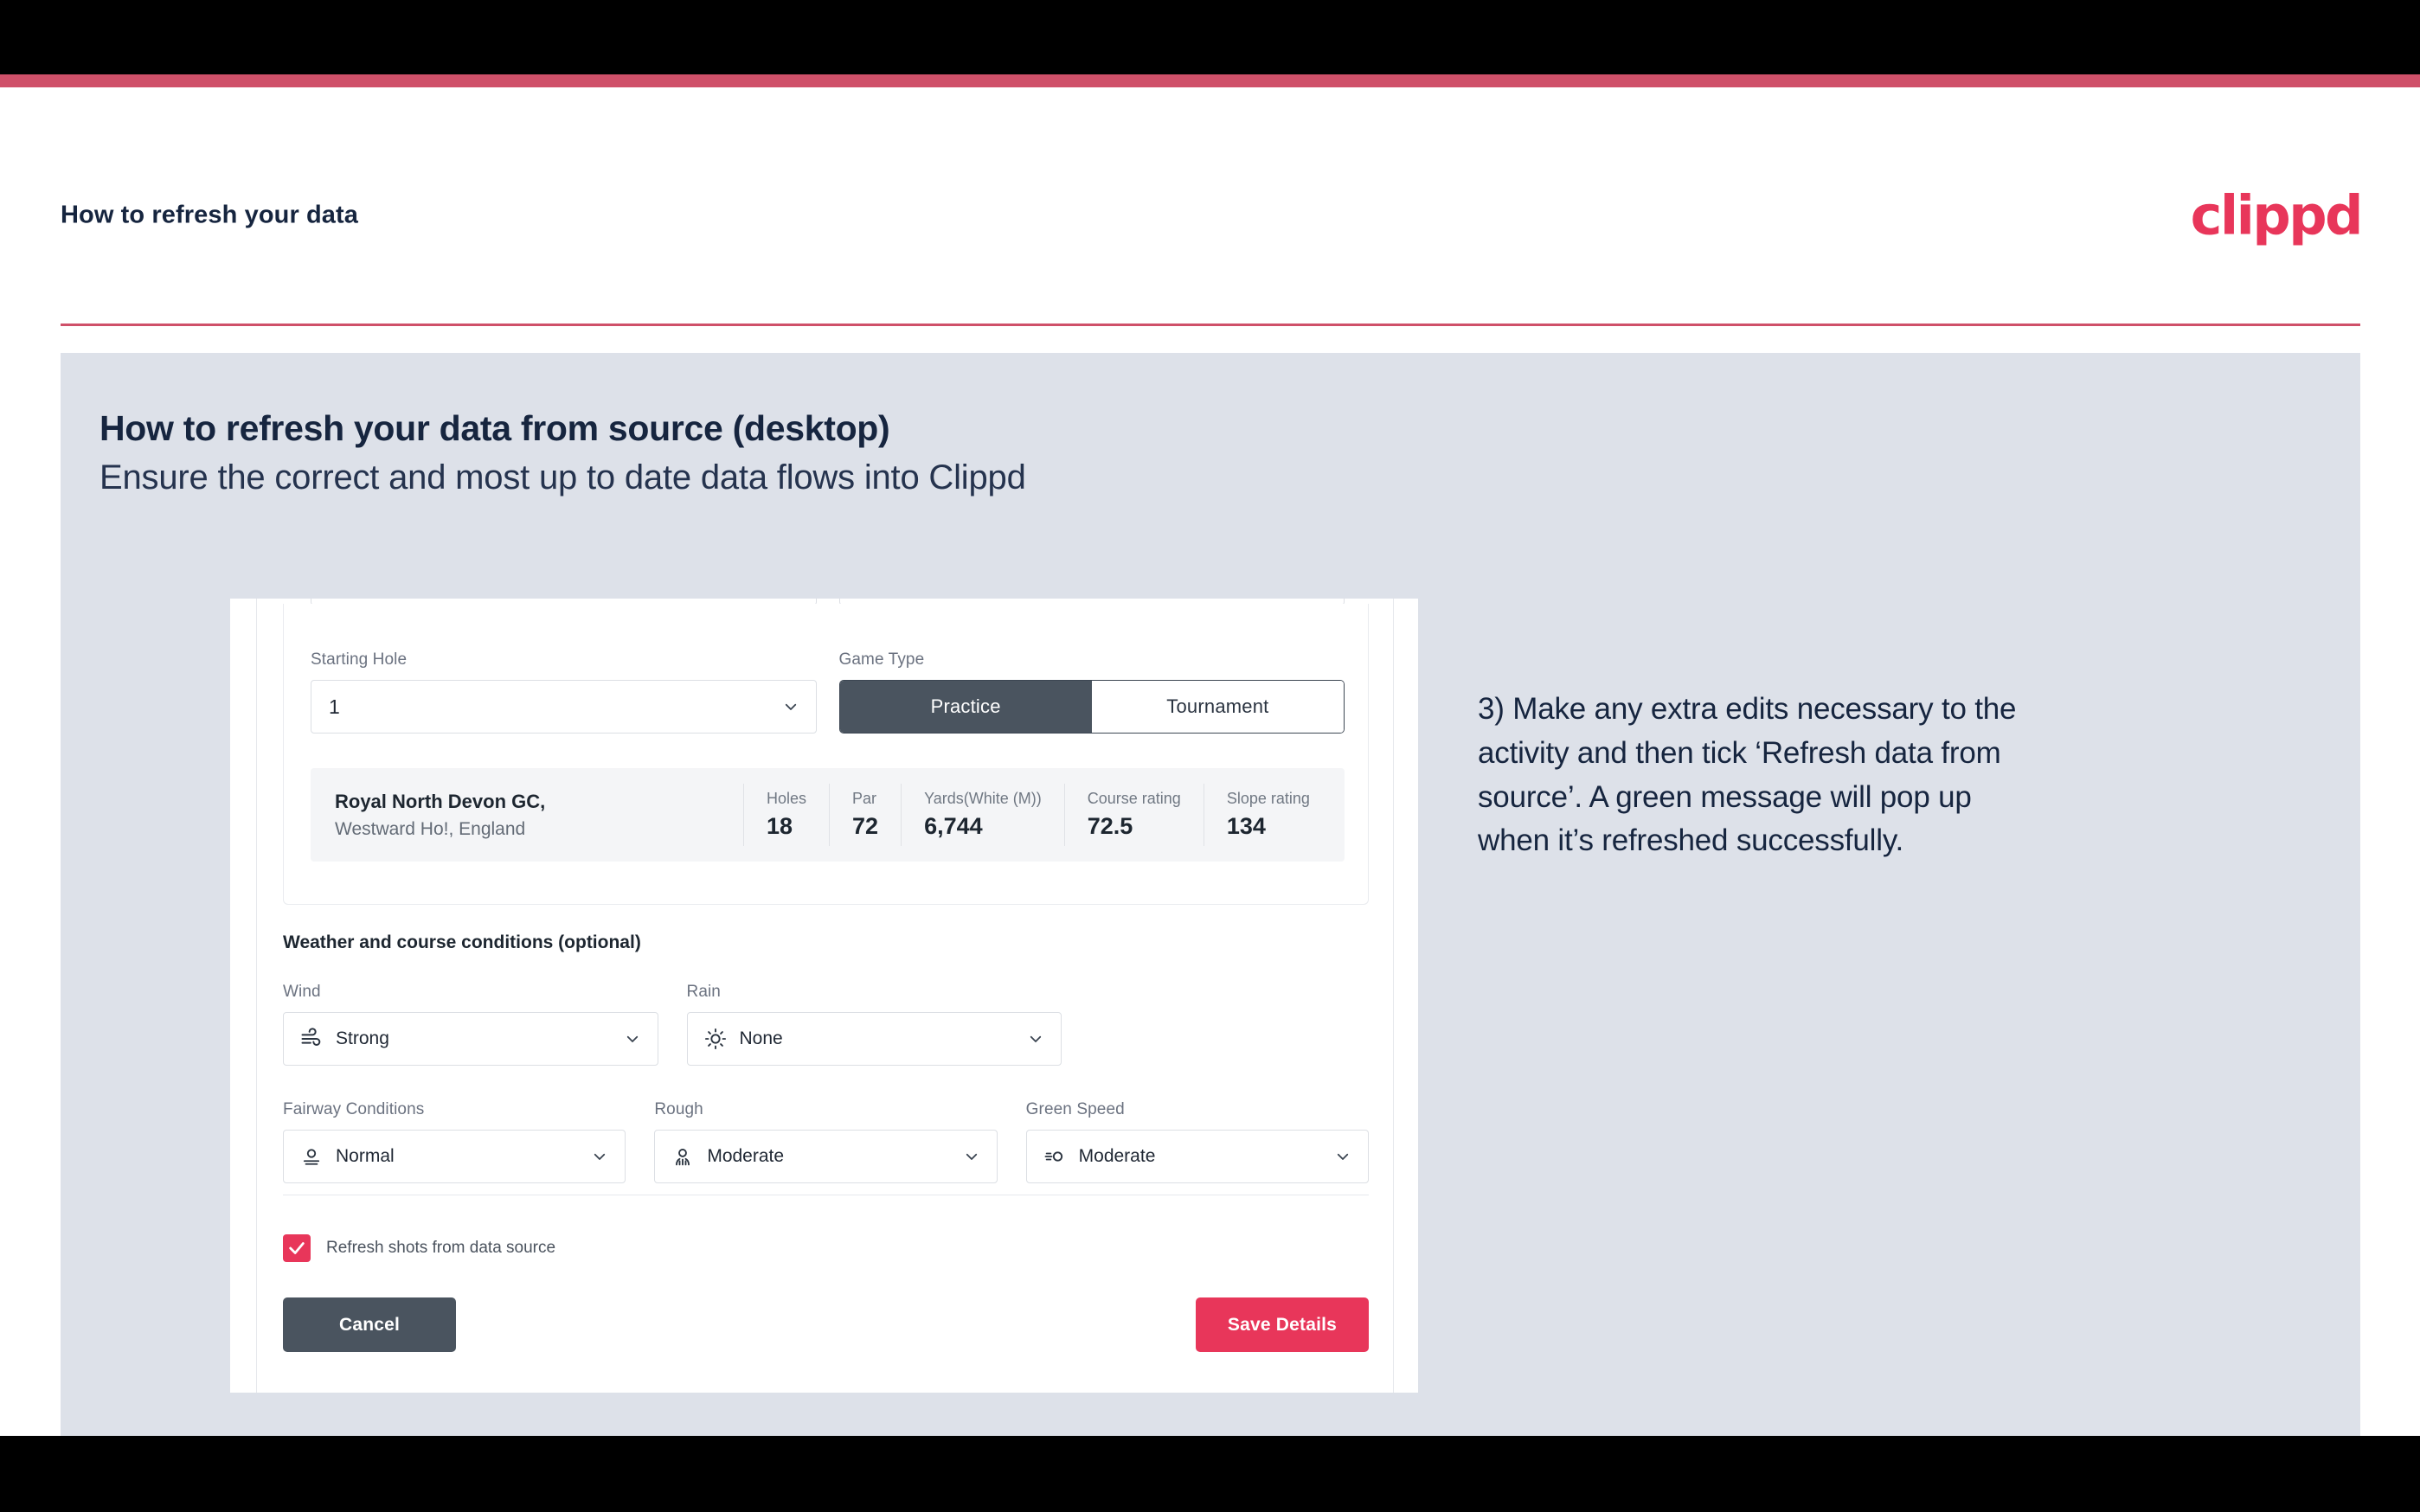 The image size is (2420, 1512). Describe the element at coordinates (1197, 1156) in the screenshot. I see `green-speed-select: Moderate` at that location.